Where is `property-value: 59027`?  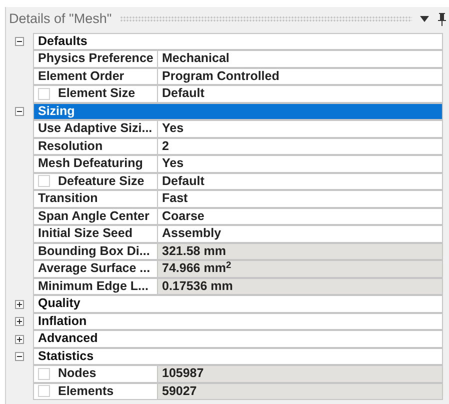
property-value: 59027 is located at coordinates (300, 391).